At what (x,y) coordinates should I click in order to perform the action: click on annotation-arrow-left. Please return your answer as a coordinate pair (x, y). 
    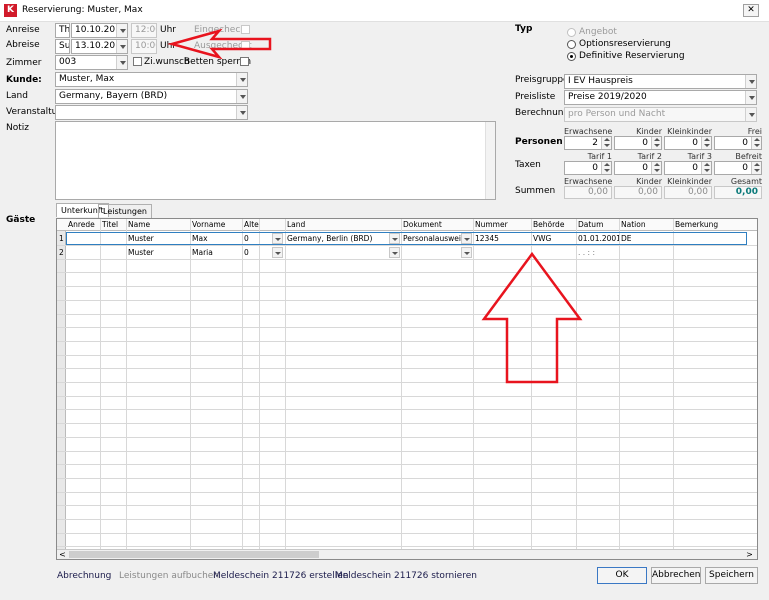
    Looking at the image, I should click on (219, 44).